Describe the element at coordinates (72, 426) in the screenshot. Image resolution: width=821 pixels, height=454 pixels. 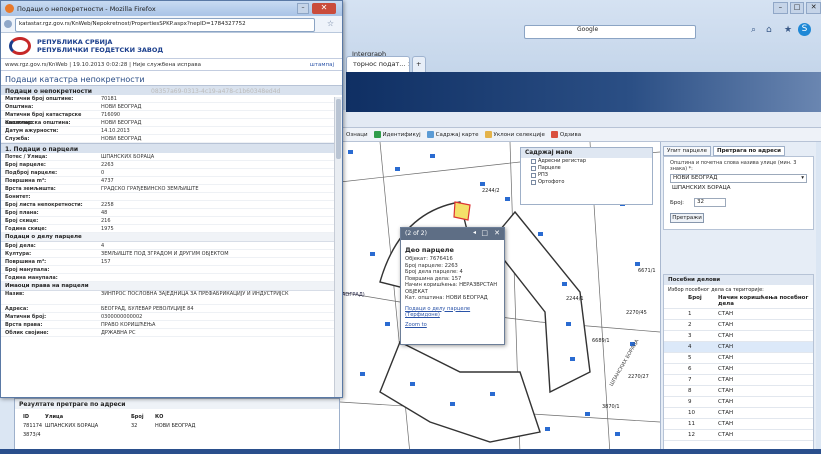
I see `cell: ШПАНСКИХ БОРАЦА` at that location.